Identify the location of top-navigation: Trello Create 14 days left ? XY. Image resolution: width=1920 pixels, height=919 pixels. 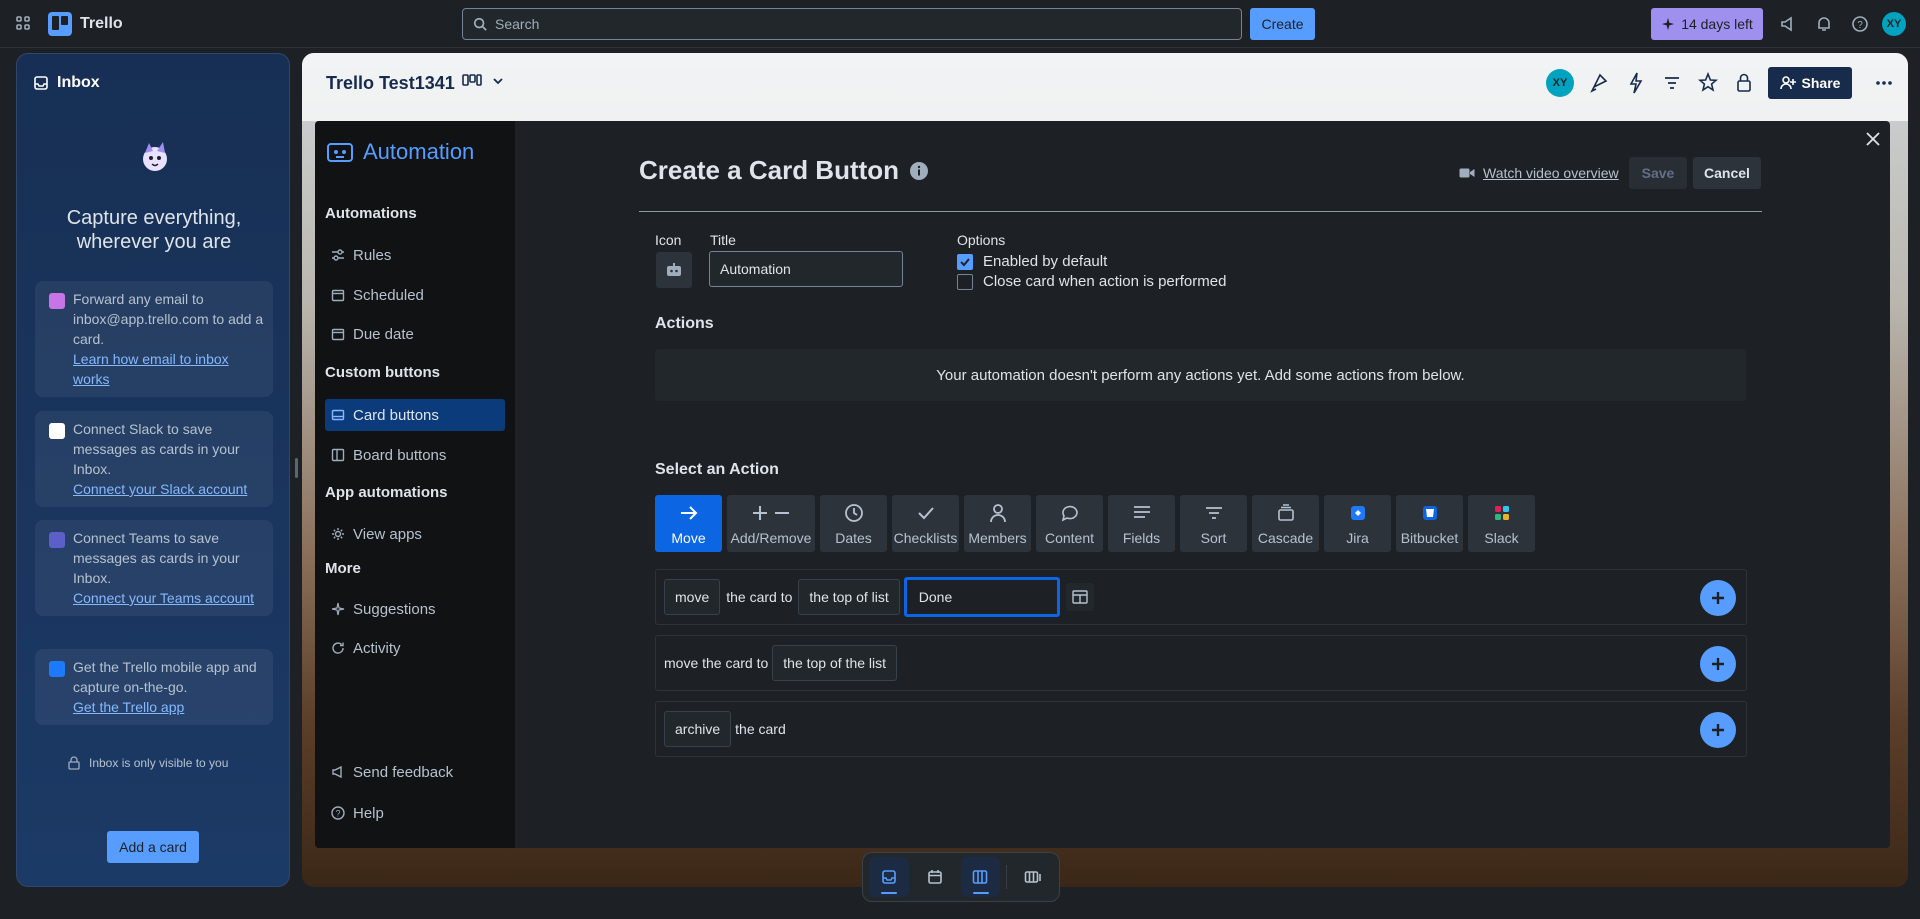
(960, 24).